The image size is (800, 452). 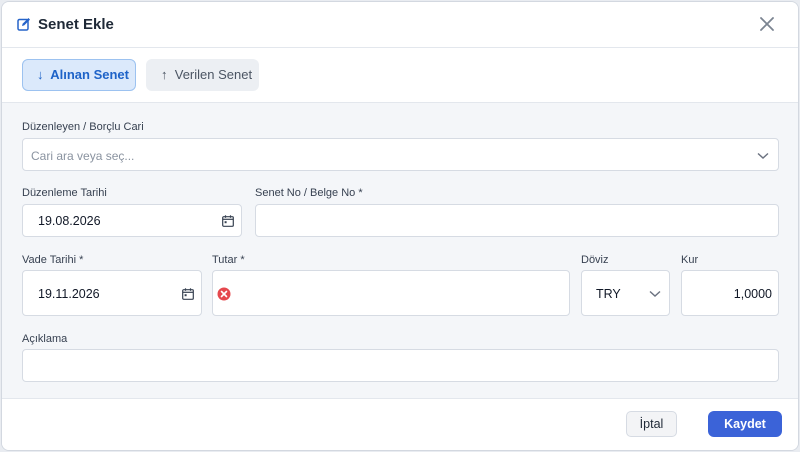 What do you see at coordinates (400, 75) in the screenshot?
I see `senet-type-tabs: ↓ Alınan Senet ↑ Verilen Senet` at bounding box center [400, 75].